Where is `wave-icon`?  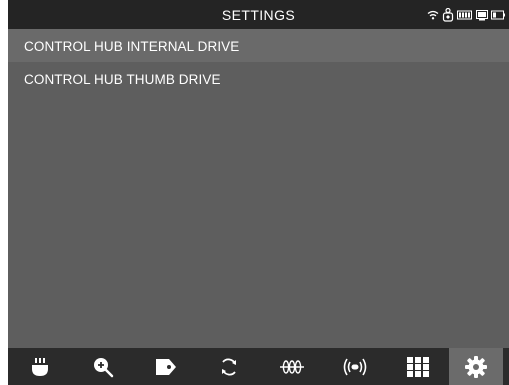 wave-icon is located at coordinates (291, 366).